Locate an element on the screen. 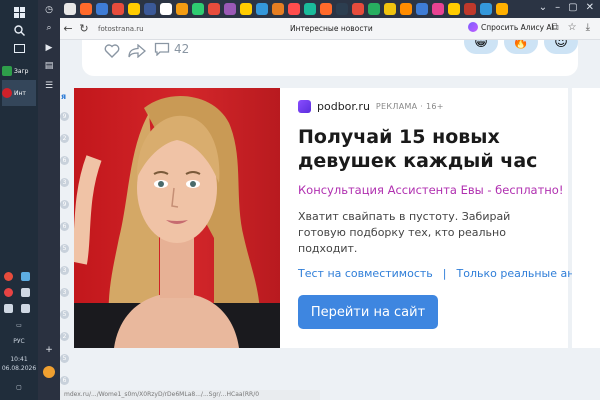 The width and height of the screenshot is (600, 400). reaction-heart-eyes: 😍 is located at coordinates (561, 47).